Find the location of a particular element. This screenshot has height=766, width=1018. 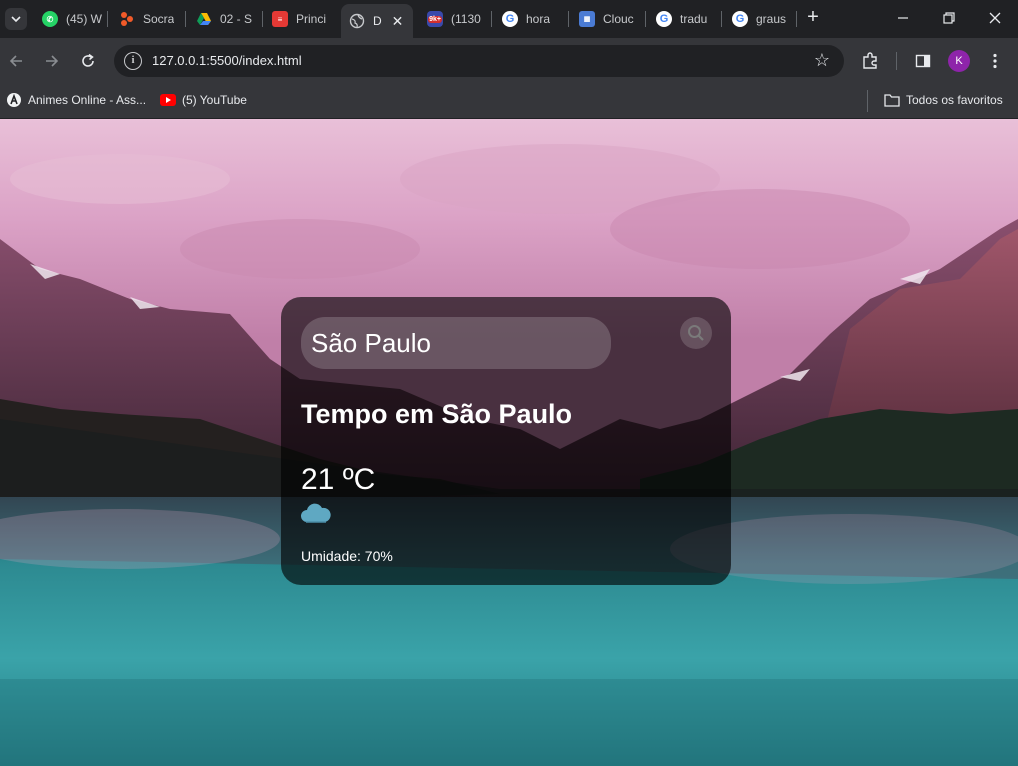

mail-icon: 9k+ is located at coordinates (435, 19).